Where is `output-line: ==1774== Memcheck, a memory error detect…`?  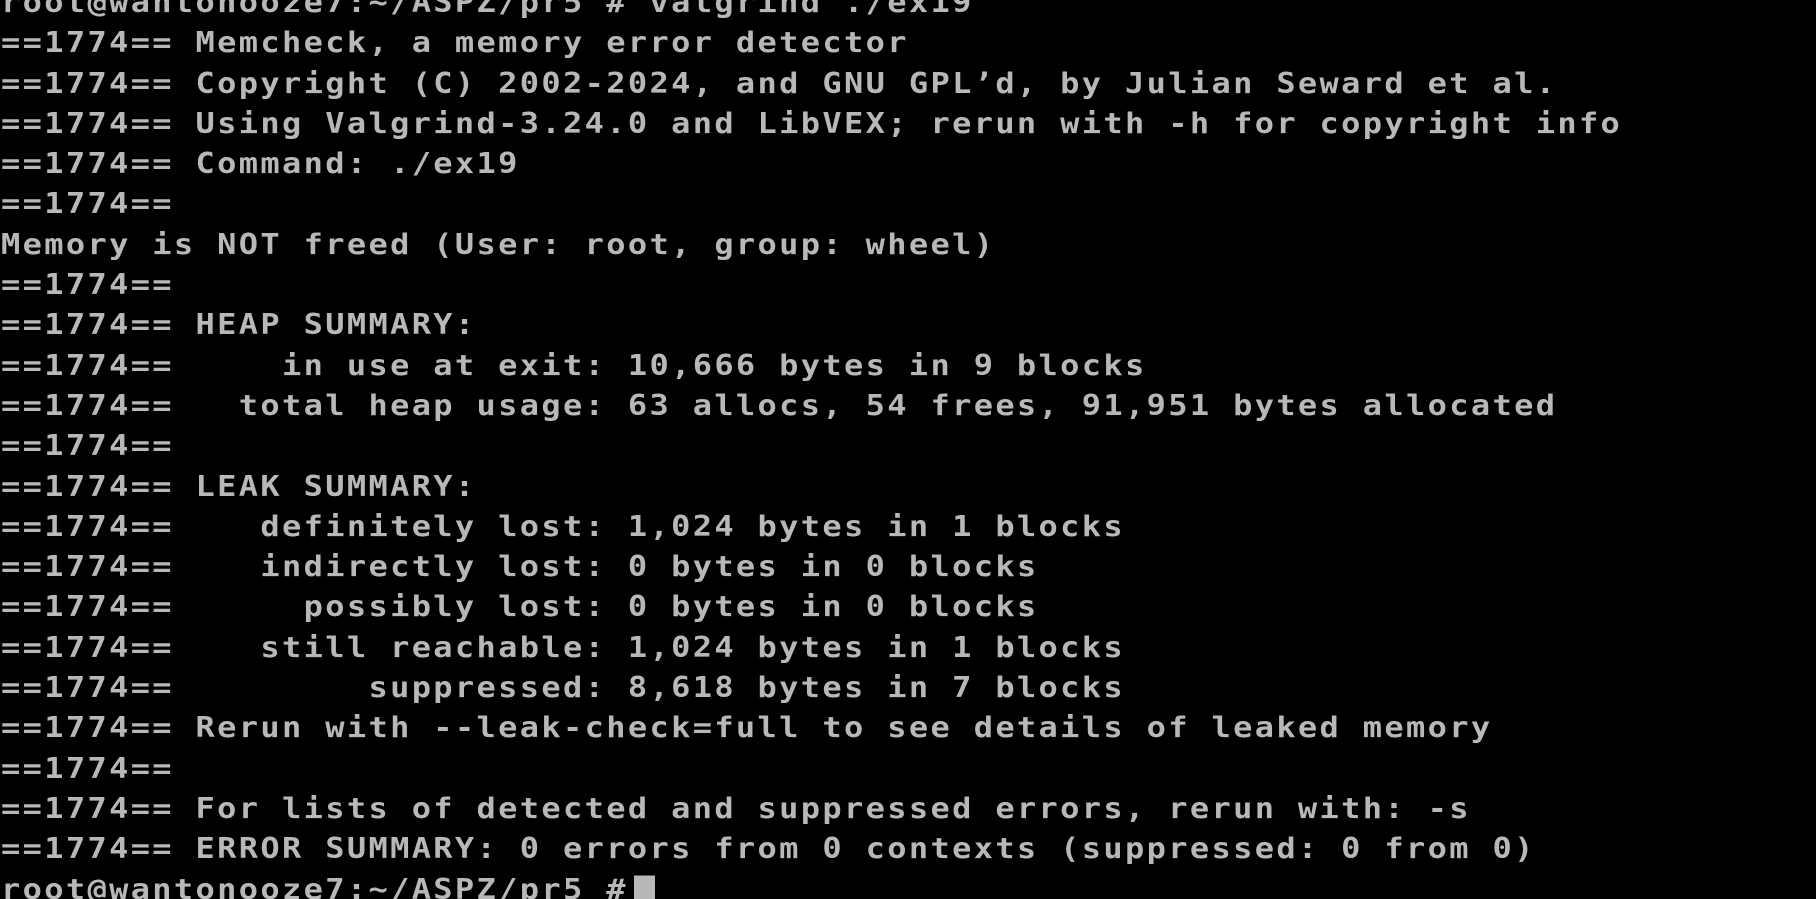 output-line: ==1774== Memcheck, a memory error detect… is located at coordinates (455, 42).